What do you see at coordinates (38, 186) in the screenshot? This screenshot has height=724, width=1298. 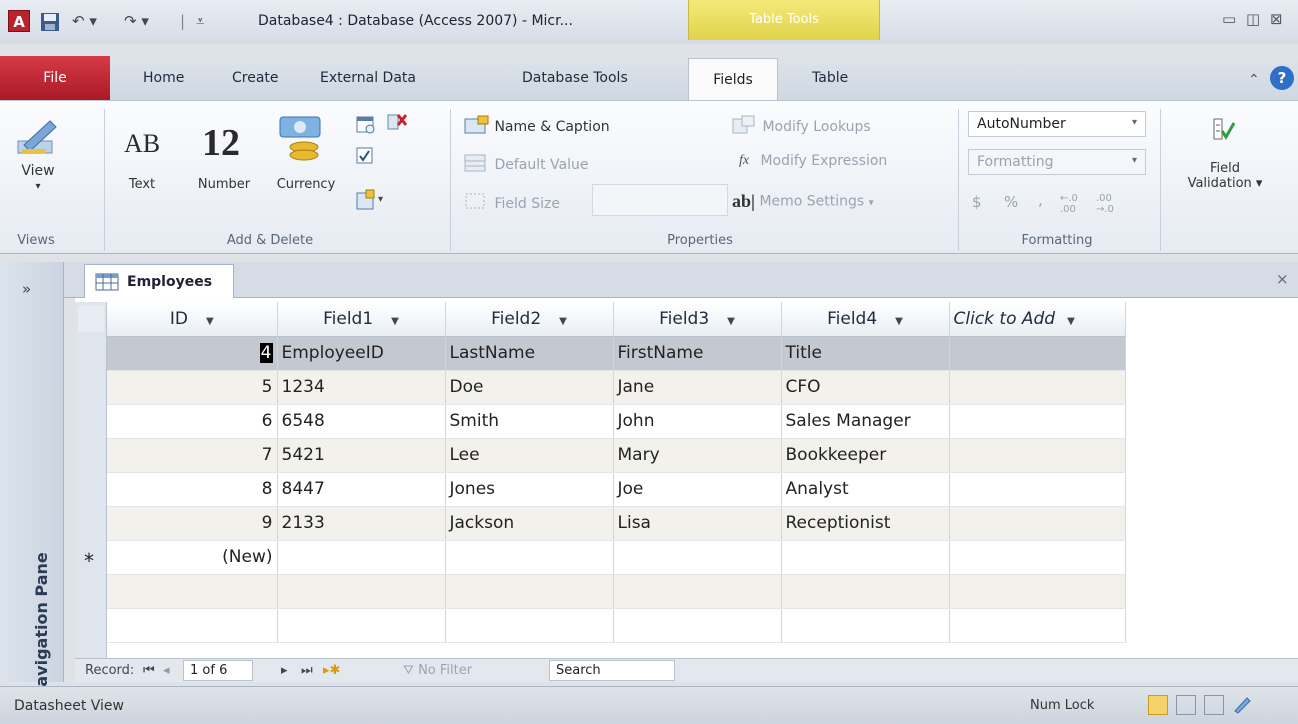 I see `view-dropdown-icon: ▾` at bounding box center [38, 186].